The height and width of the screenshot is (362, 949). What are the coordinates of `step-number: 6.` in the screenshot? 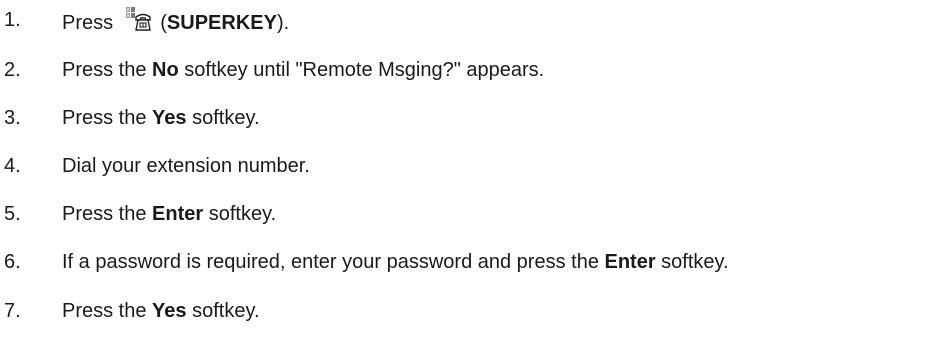 It's located at (12, 261).